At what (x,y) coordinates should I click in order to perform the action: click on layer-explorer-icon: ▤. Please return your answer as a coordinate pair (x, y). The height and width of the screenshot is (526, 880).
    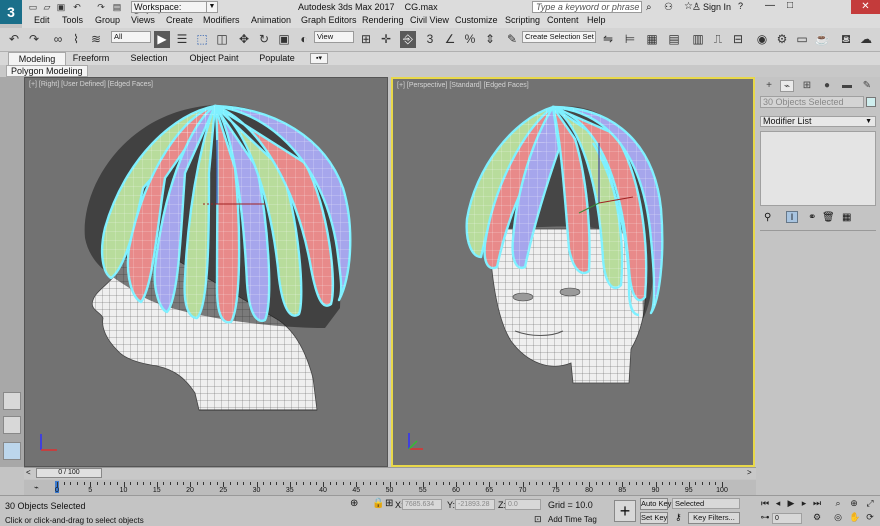
    Looking at the image, I should click on (674, 39).